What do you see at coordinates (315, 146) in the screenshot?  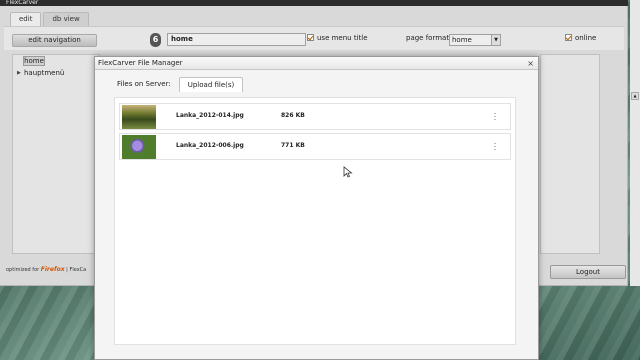 I see `file-row: Lanka_2012-006.jpg 771 KB` at bounding box center [315, 146].